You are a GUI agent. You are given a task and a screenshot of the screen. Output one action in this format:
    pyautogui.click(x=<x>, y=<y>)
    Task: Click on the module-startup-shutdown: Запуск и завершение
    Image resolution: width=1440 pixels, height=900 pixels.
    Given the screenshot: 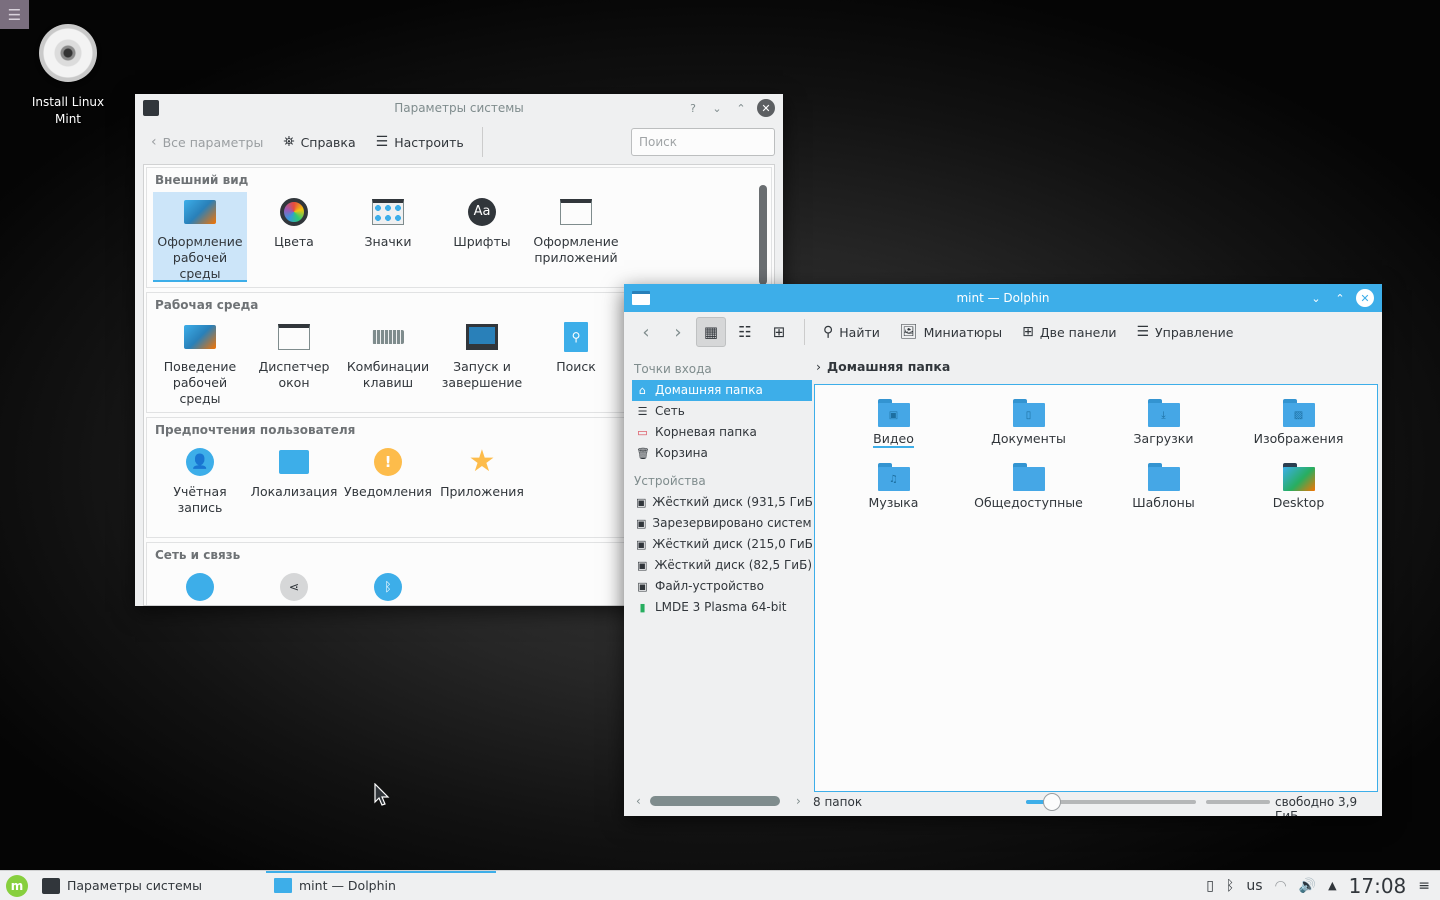 What is the action you would take?
    pyautogui.click(x=482, y=362)
    